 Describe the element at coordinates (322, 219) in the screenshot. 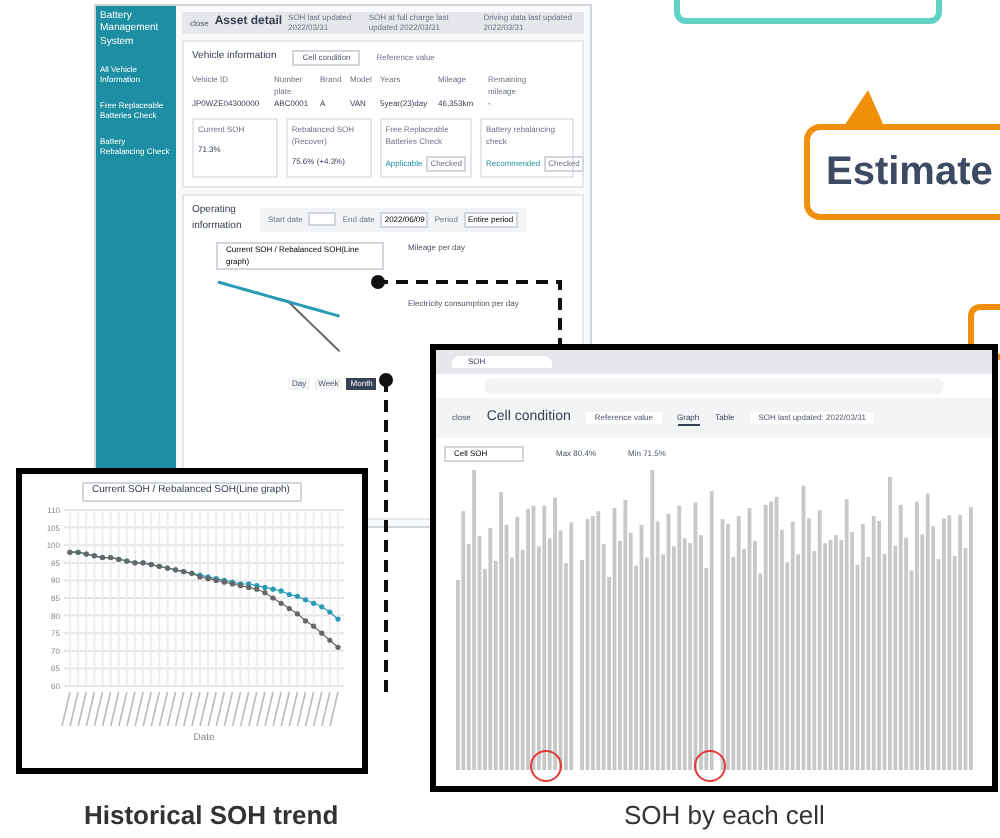

I see `start-date-field` at that location.